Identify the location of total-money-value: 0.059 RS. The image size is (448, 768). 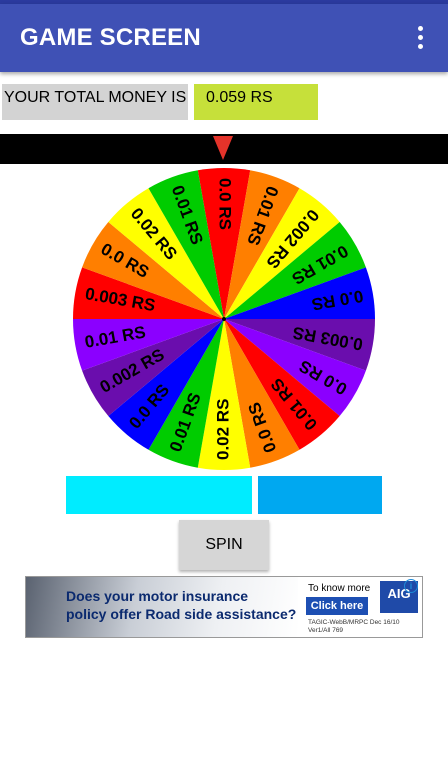
(256, 102).